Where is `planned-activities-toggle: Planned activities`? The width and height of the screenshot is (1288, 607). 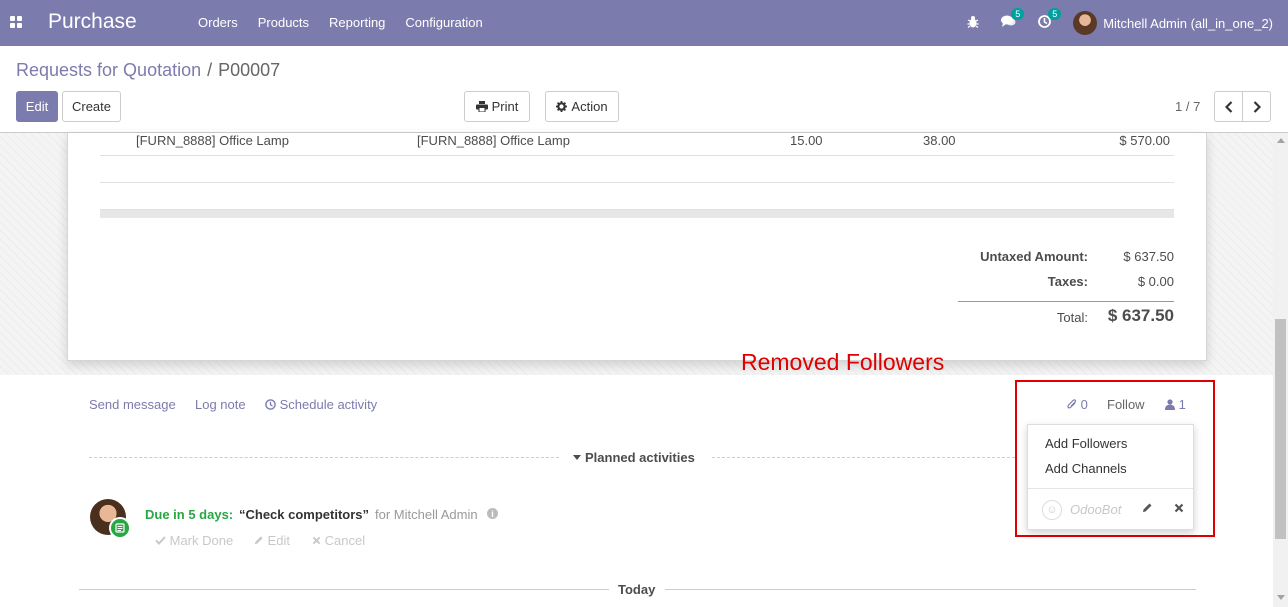
planned-activities-toggle: Planned activities is located at coordinates (634, 457).